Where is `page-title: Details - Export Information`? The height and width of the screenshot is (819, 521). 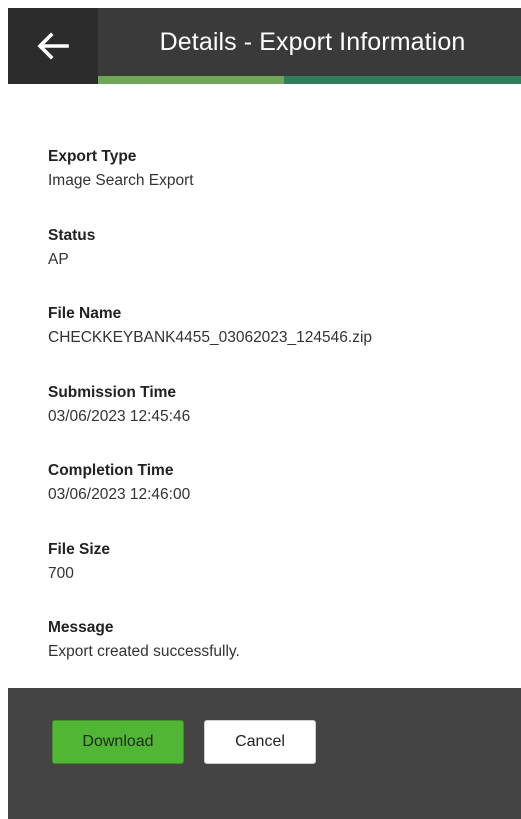 page-title: Details - Export Information is located at coordinates (312, 41).